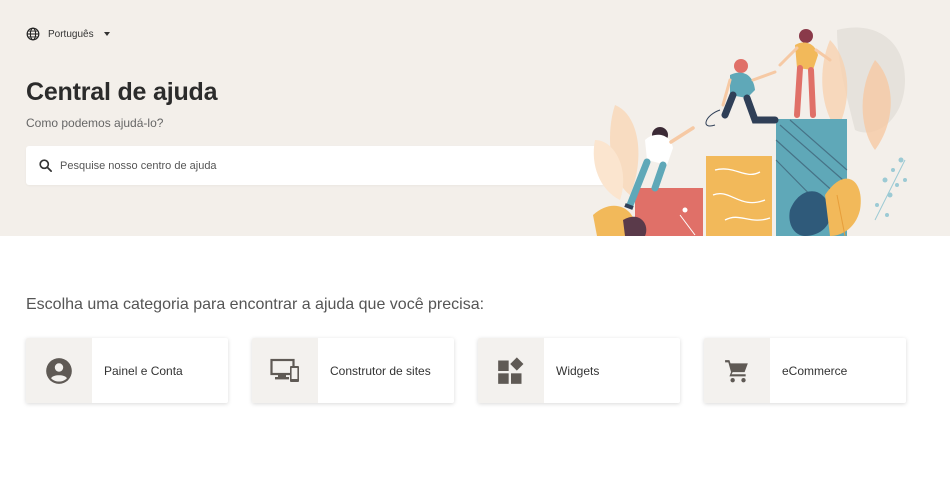  Describe the element at coordinates (95, 123) in the screenshot. I see `page-subtitle: Como podemos ajudá-lo?` at that location.